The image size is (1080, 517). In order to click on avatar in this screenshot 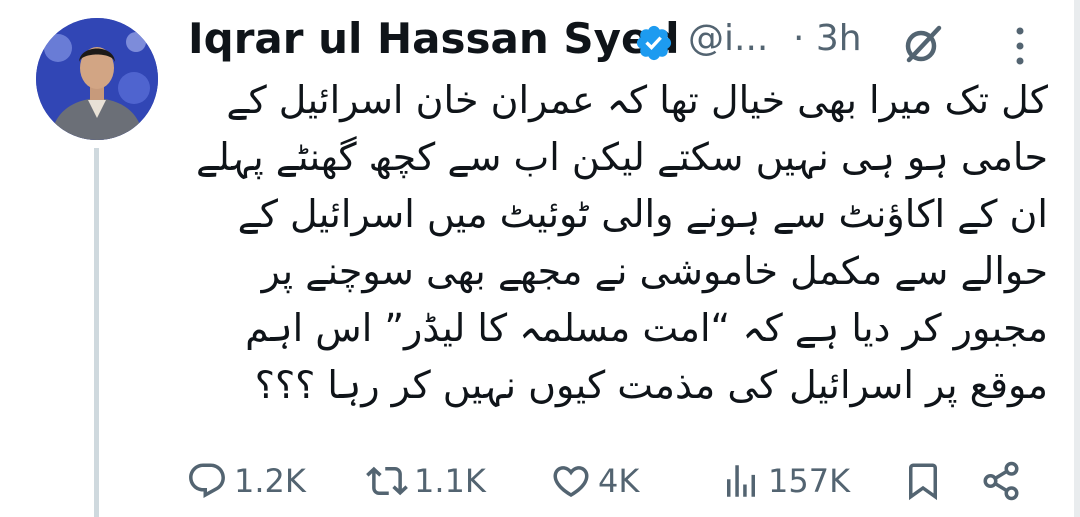, I will do `click(97, 79)`.